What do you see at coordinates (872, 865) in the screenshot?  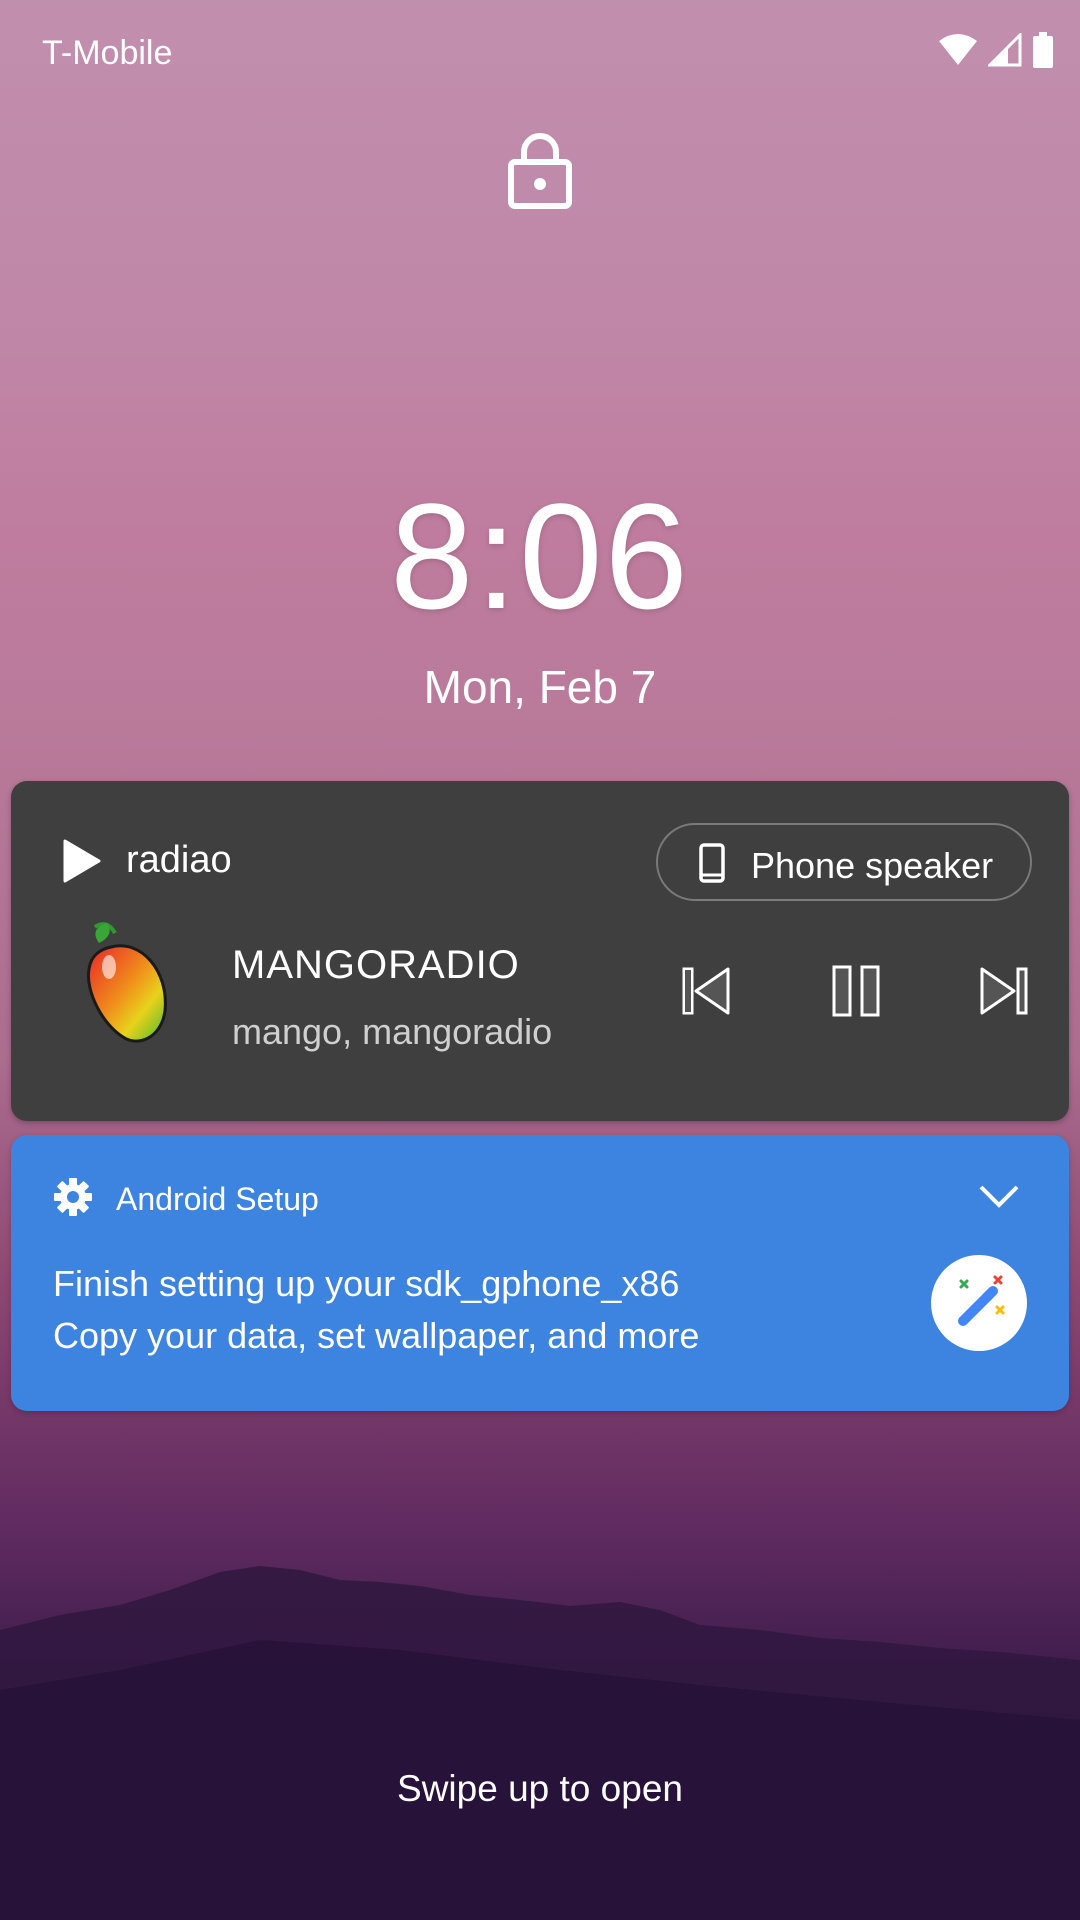 I see `output-device-label: Phone speaker` at bounding box center [872, 865].